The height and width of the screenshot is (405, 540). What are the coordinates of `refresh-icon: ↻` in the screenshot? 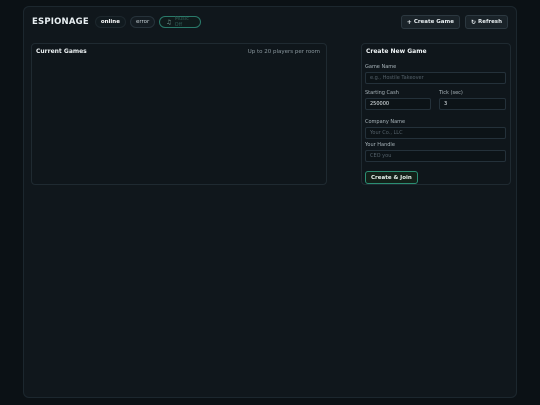 It's located at (473, 22).